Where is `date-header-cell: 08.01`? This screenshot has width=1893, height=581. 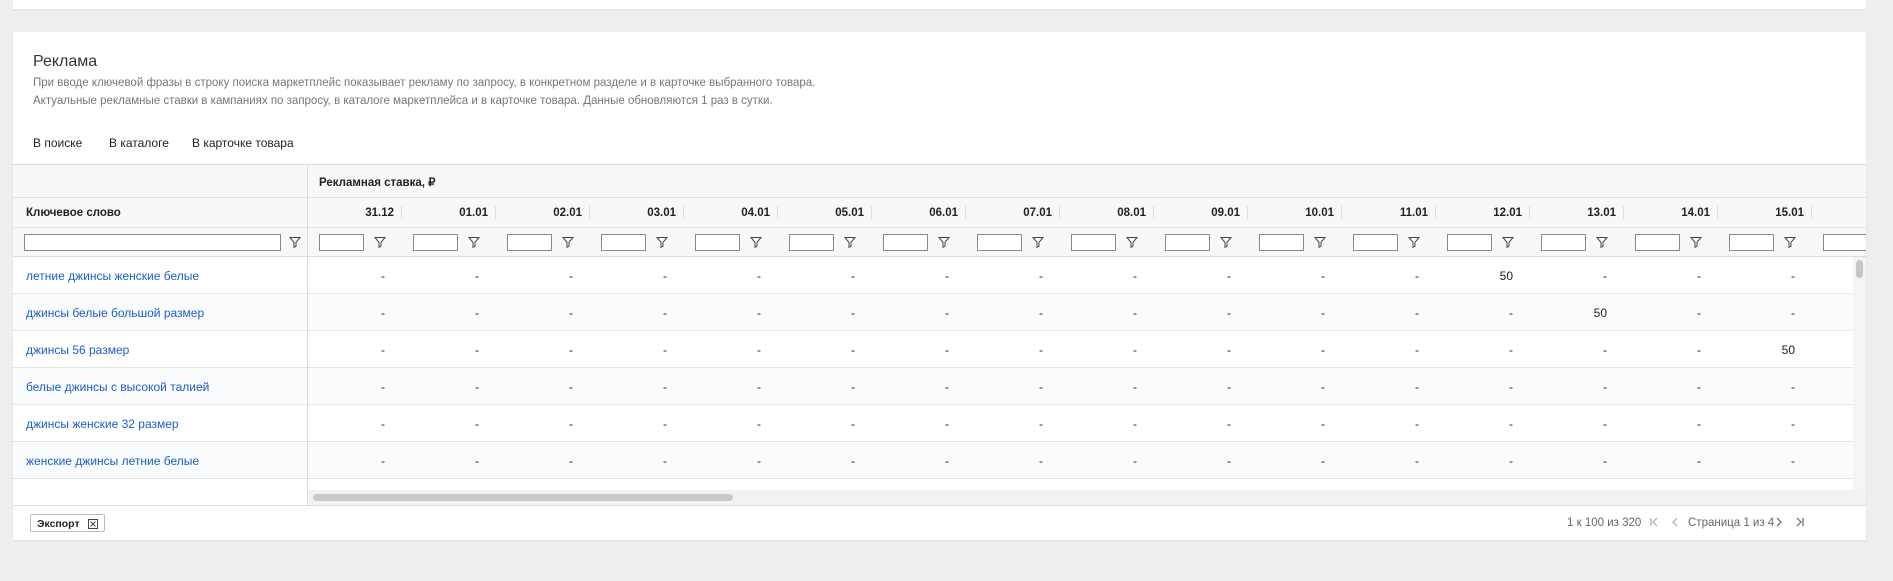 date-header-cell: 08.01 is located at coordinates (1107, 212).